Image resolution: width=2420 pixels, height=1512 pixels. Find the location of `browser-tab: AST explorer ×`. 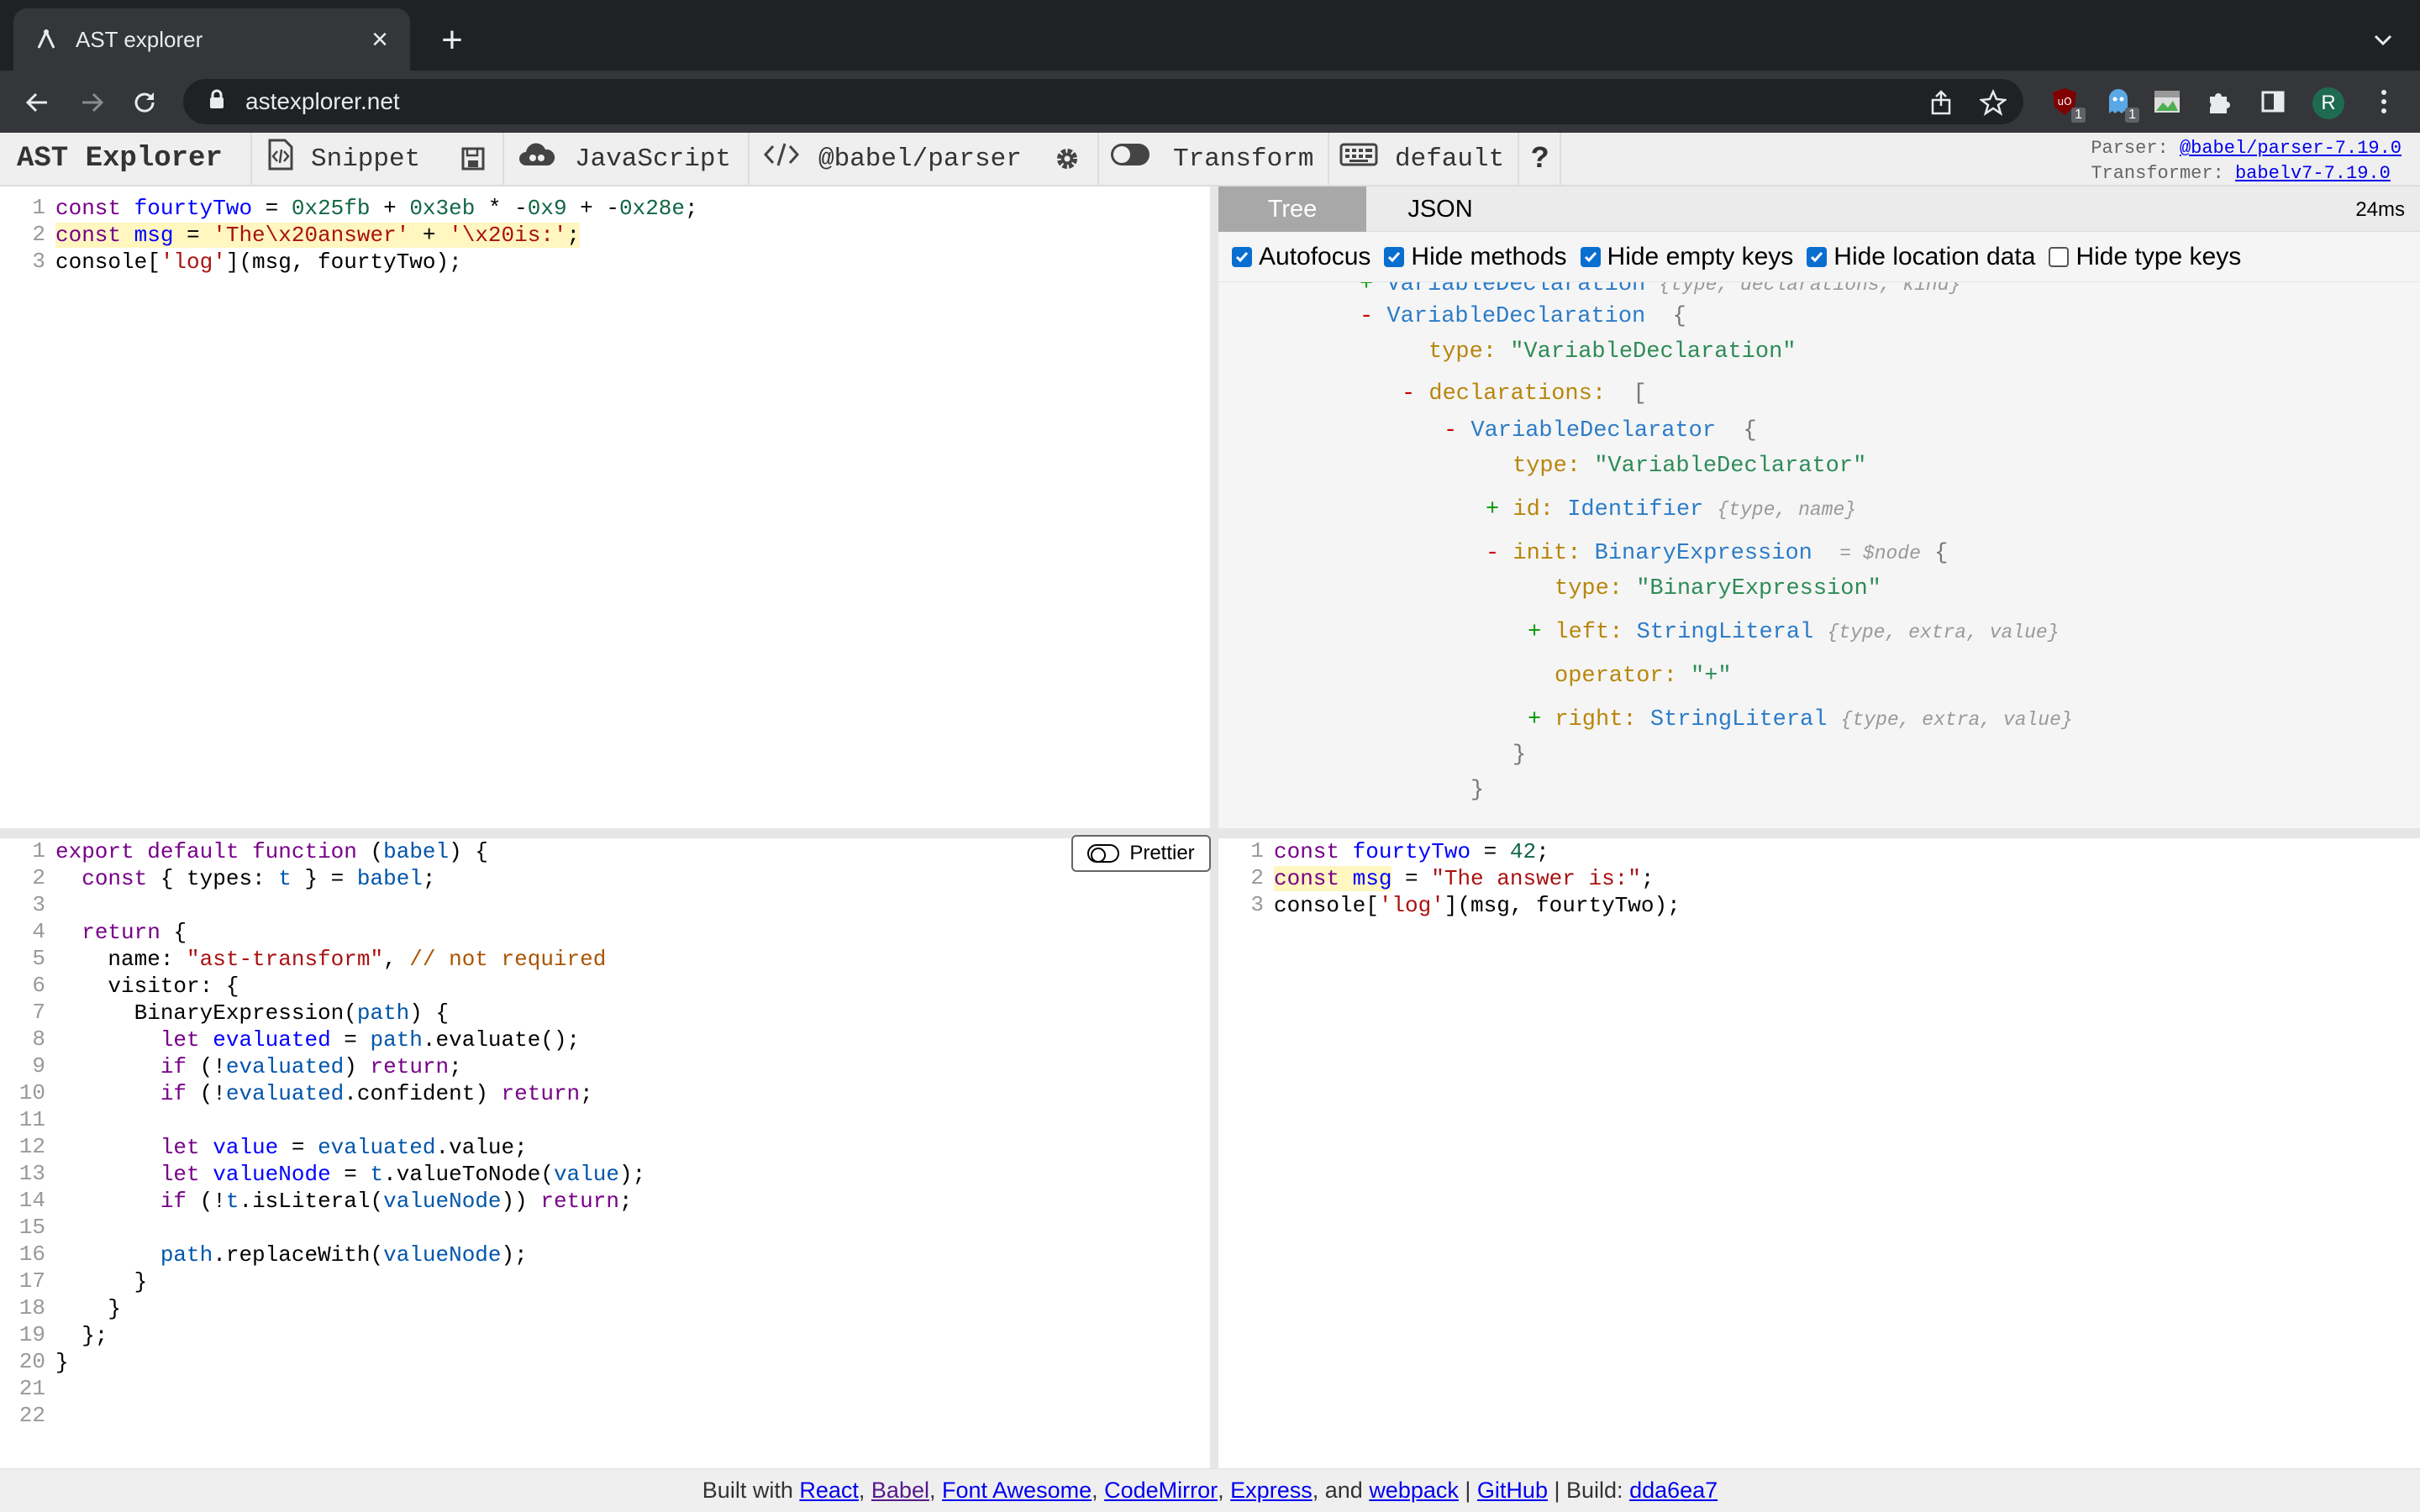

browser-tab: AST explorer × is located at coordinates (211, 39).